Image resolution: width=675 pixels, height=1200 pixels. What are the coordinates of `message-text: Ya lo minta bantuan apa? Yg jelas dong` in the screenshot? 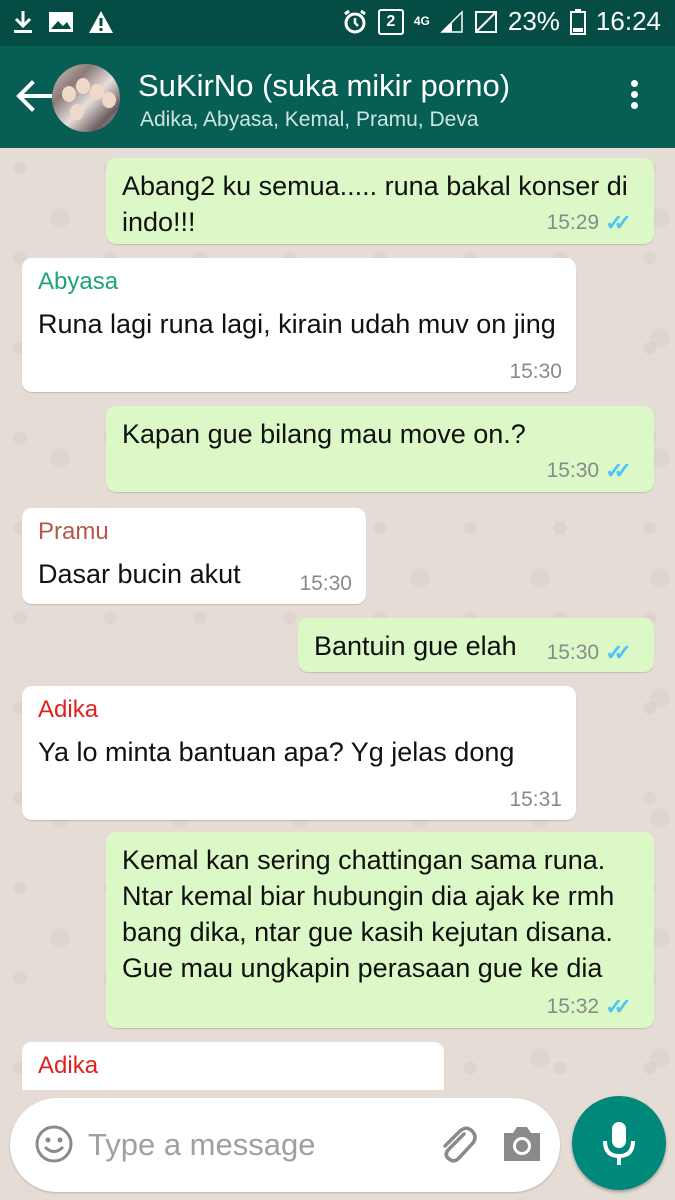 It's located at (276, 752).